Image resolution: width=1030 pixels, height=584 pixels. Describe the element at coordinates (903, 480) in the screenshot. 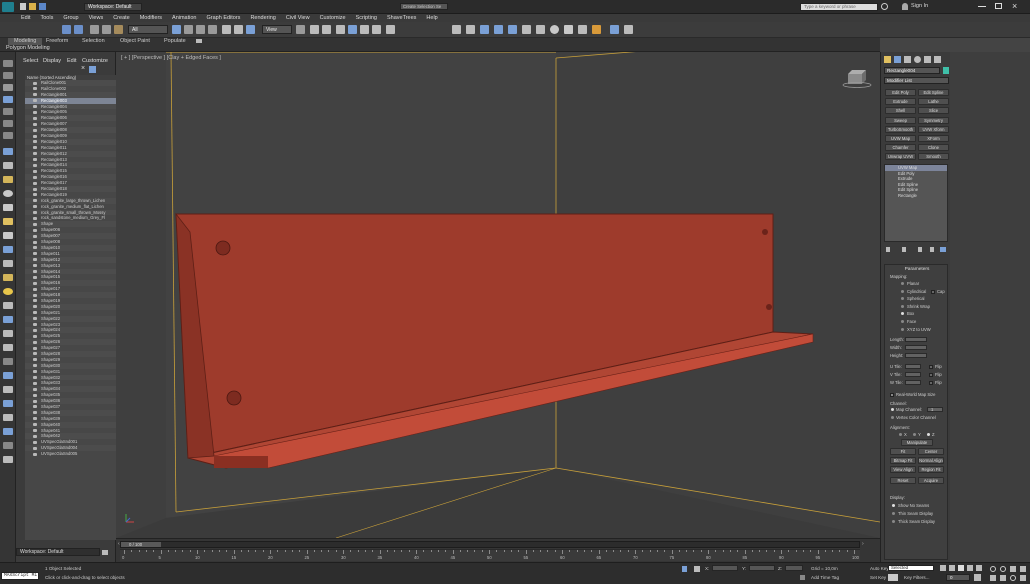

I see `alignment-button: Reset` at that location.